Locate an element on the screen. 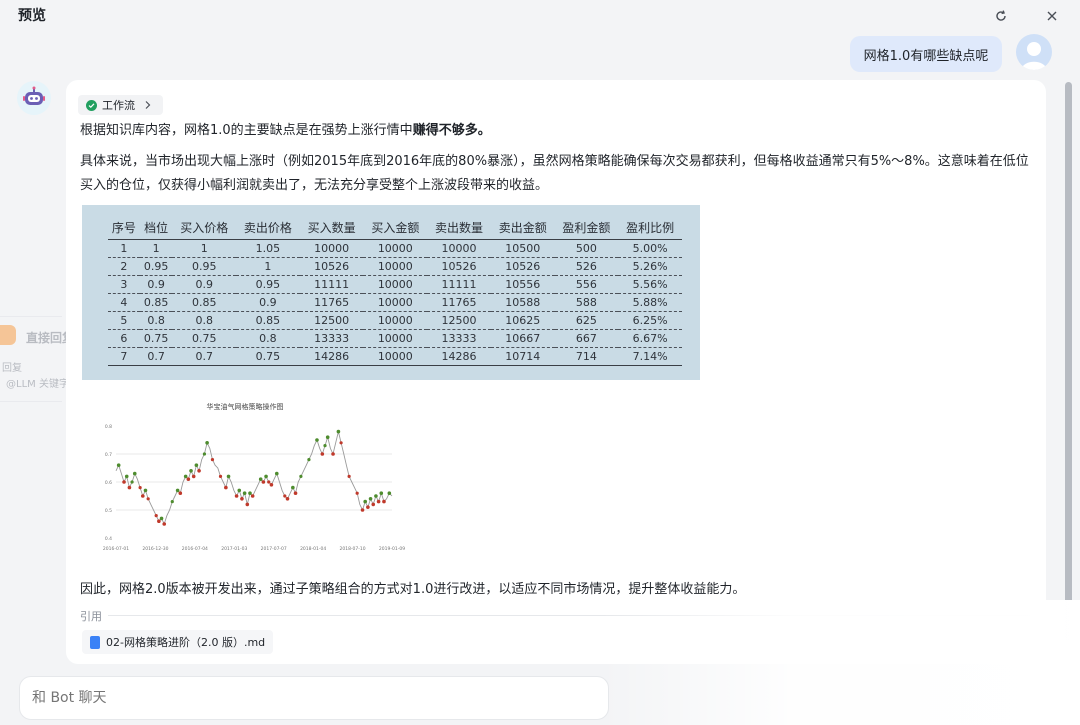 This screenshot has width=1080, height=725. table-cell: 12500 is located at coordinates (331, 320).